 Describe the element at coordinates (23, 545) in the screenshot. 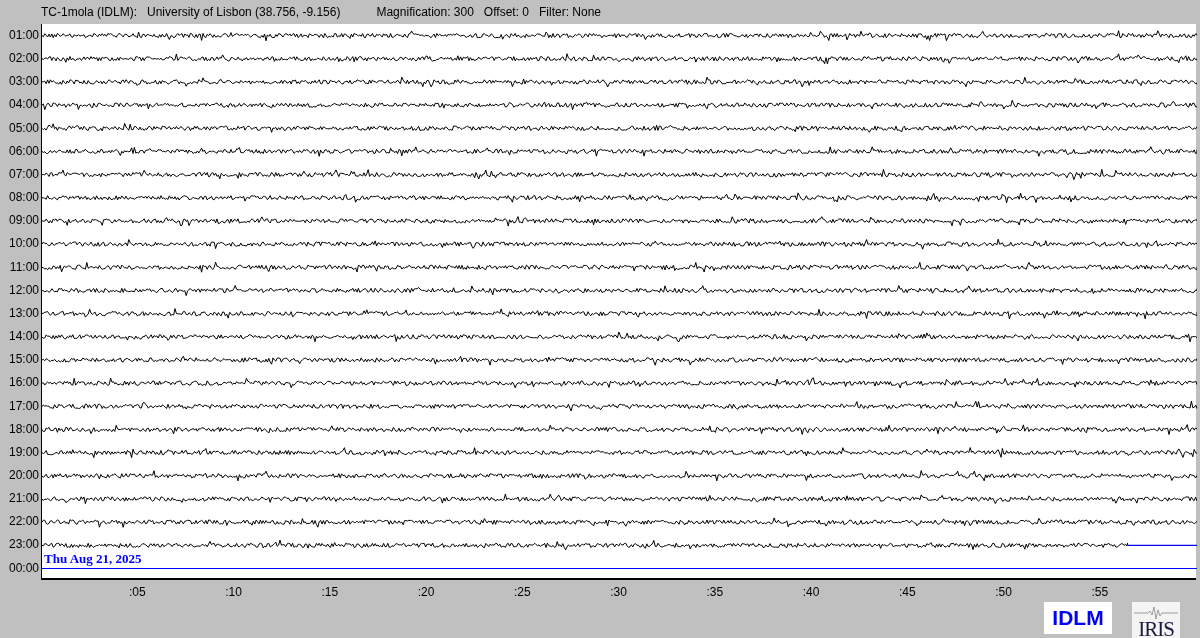

I see `hour-label: 23:00` at that location.